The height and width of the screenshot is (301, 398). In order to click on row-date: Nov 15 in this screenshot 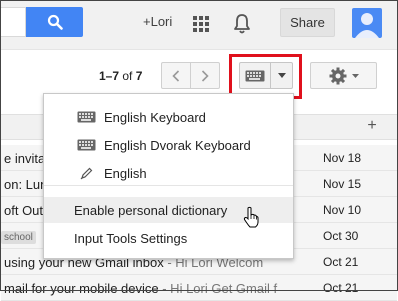, I will do `click(342, 184)`.